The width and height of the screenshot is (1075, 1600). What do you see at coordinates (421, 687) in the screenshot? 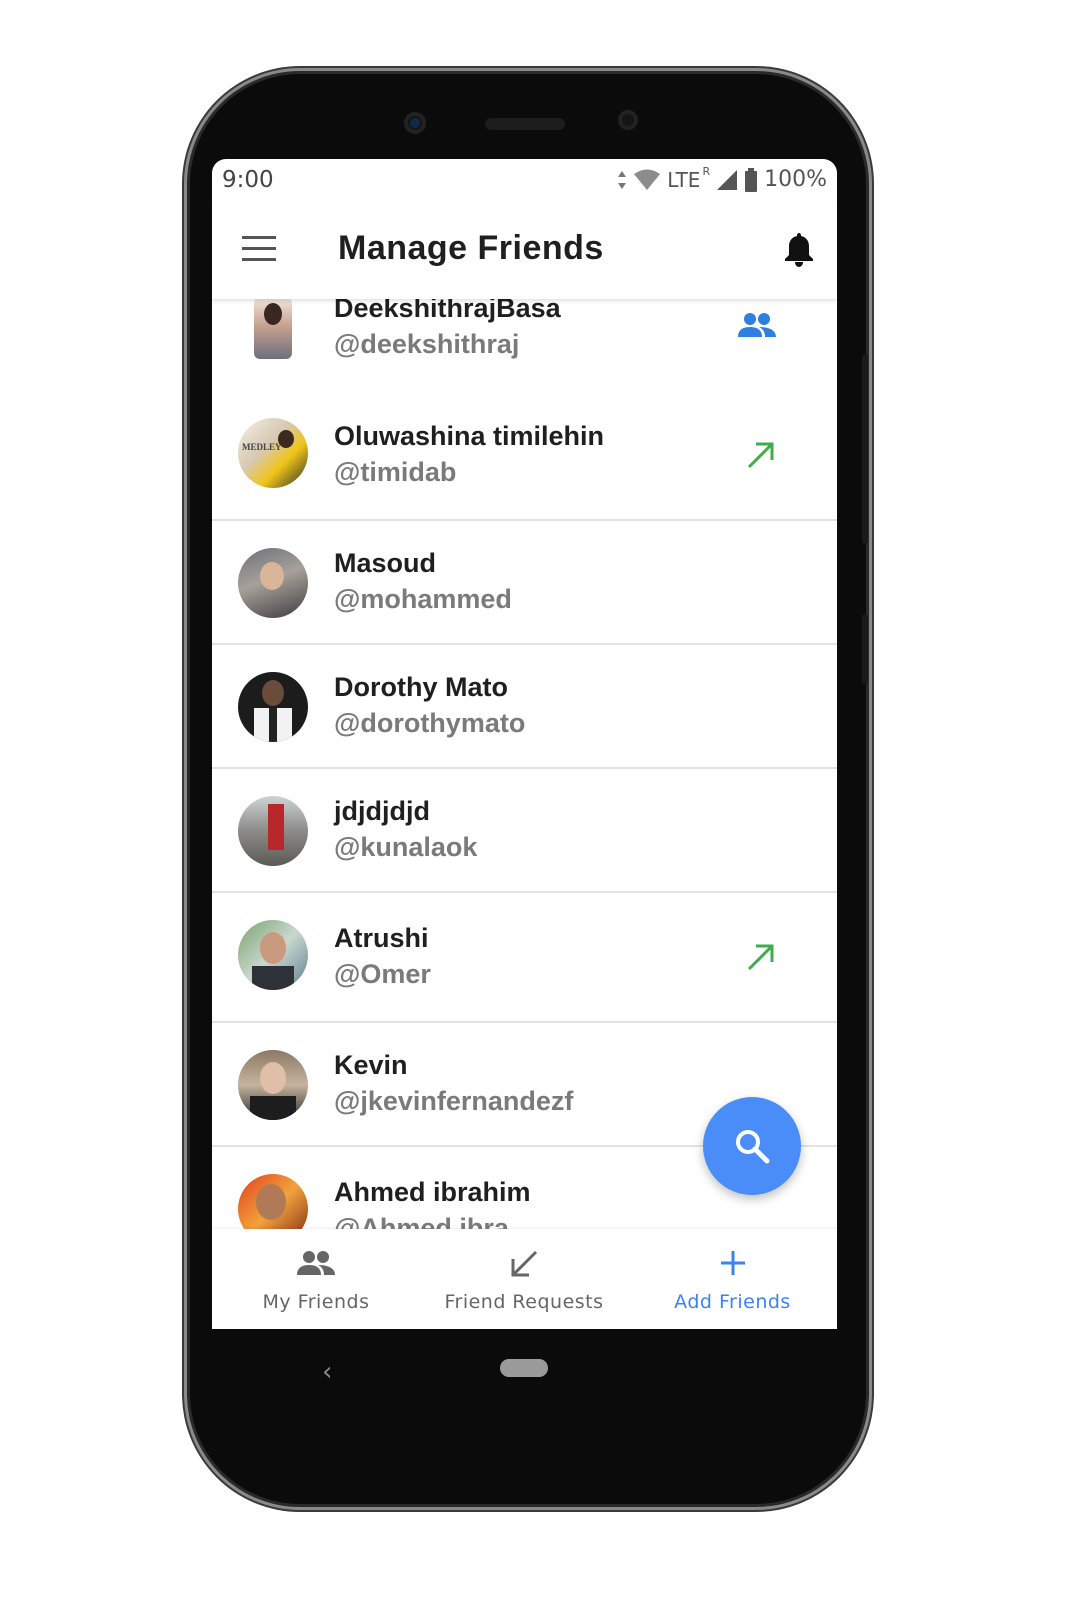
I see `friend-name: Dorothy Mato` at bounding box center [421, 687].